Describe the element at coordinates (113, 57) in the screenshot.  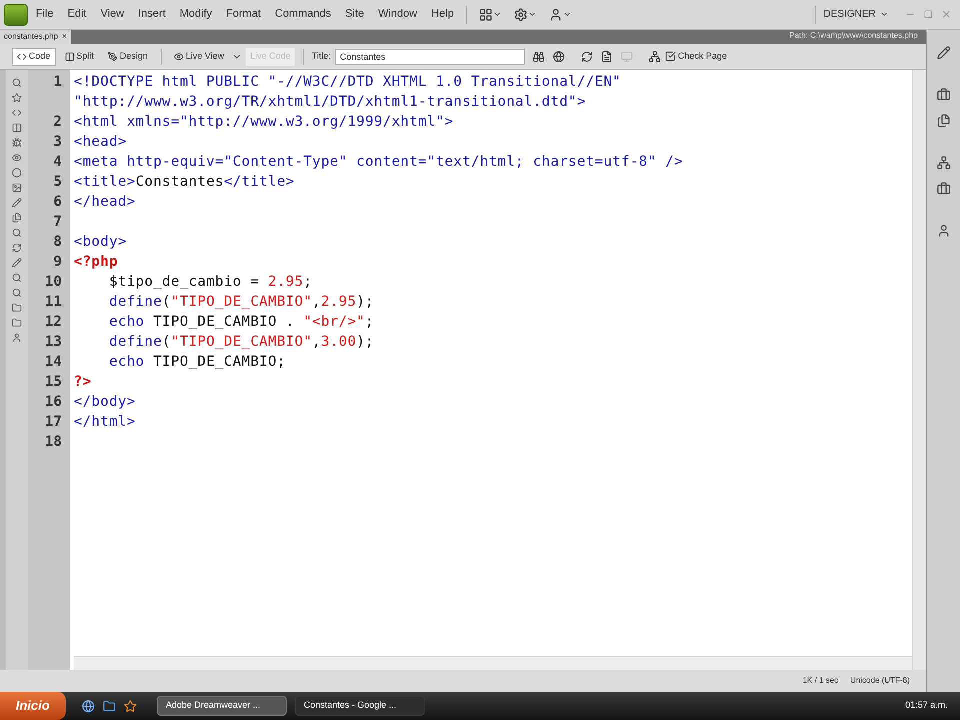
I see `pen-icon` at that location.